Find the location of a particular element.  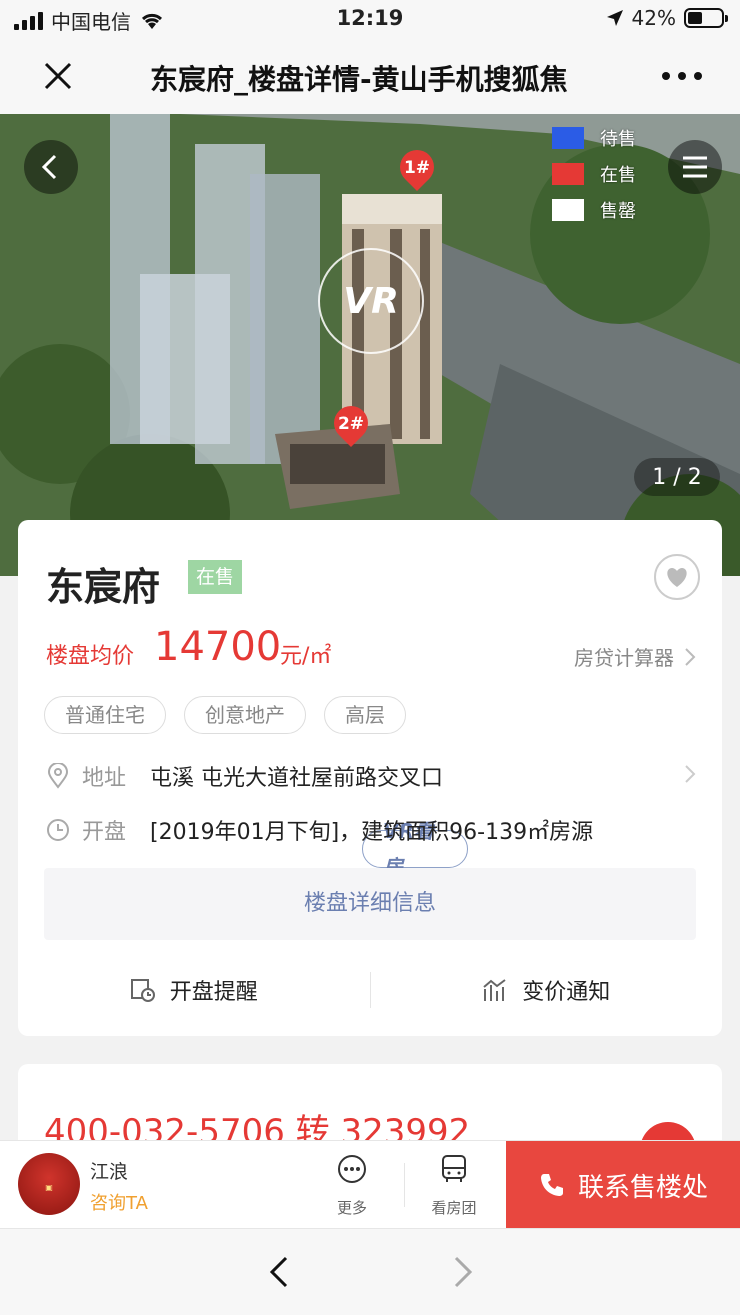

tag-height: 高层 is located at coordinates (365, 715).